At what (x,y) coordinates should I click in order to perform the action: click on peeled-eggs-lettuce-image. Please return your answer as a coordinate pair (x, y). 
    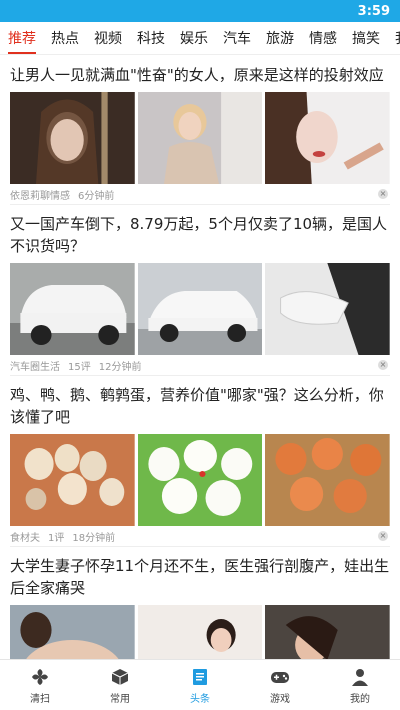
    Looking at the image, I should click on (200, 480).